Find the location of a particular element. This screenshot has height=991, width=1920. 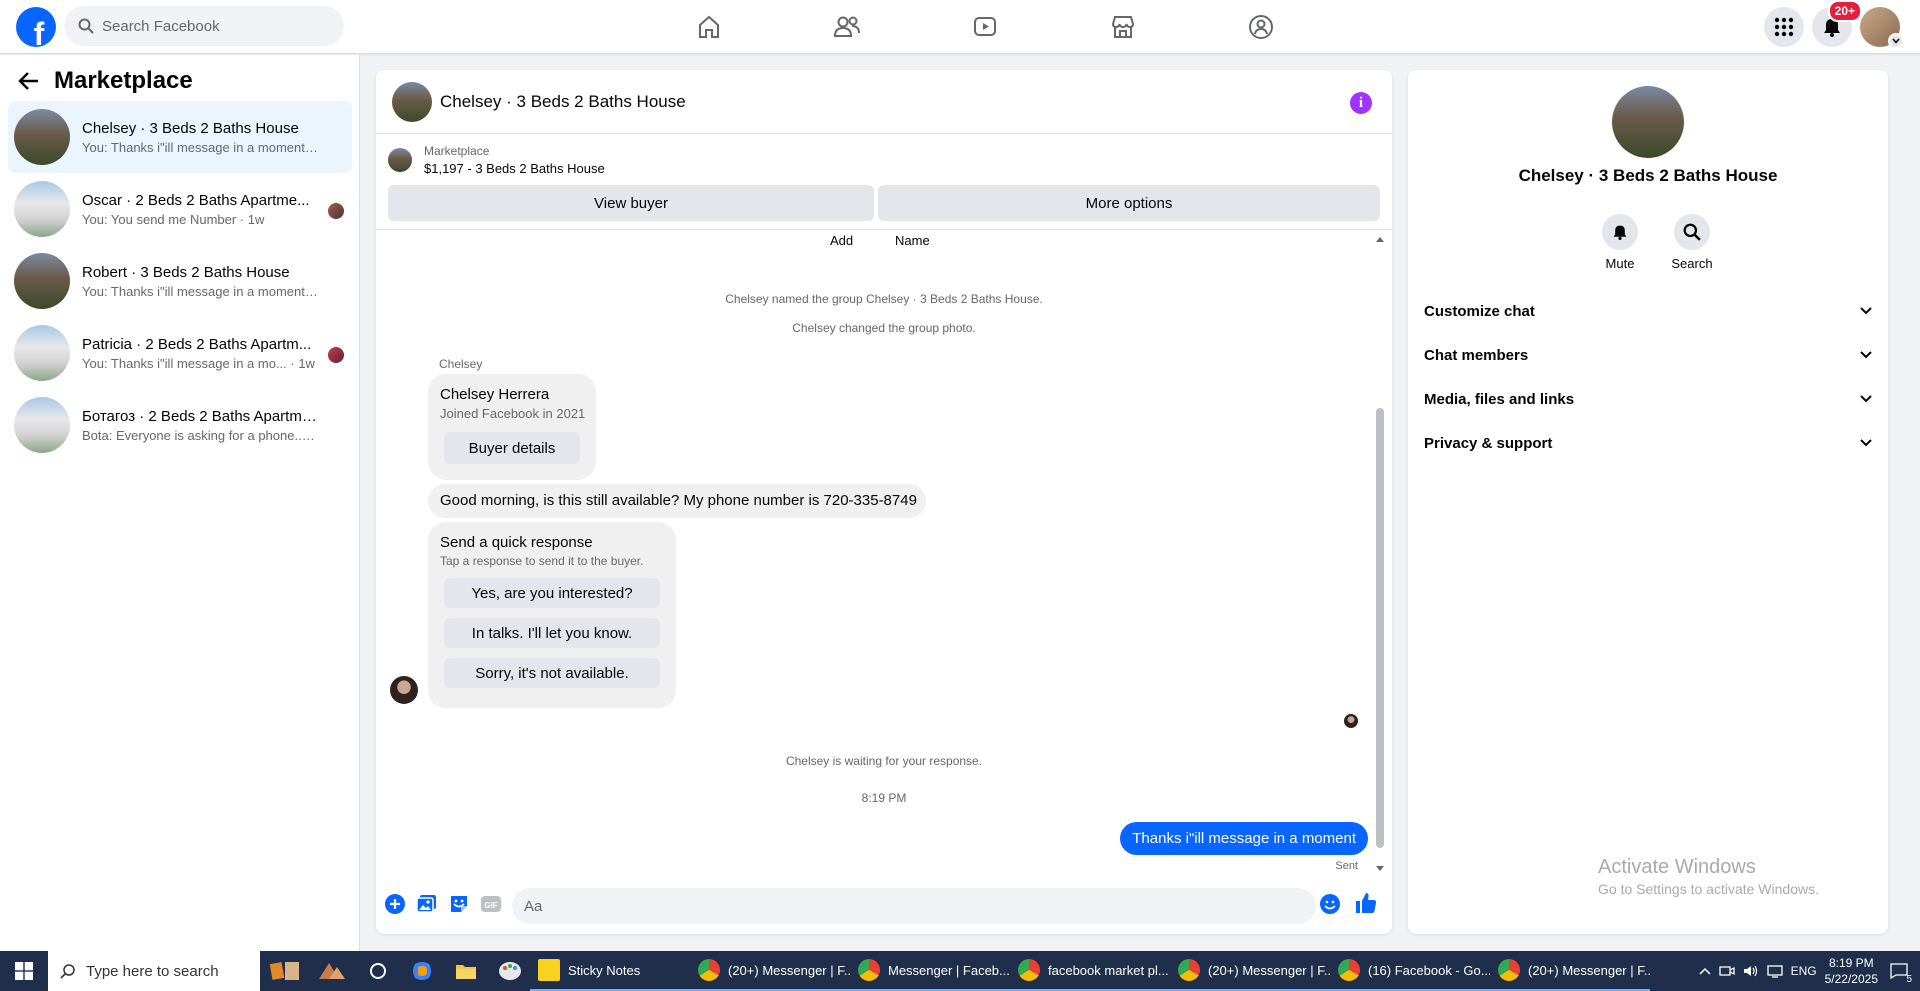

search-label: Search is located at coordinates (1692, 263).